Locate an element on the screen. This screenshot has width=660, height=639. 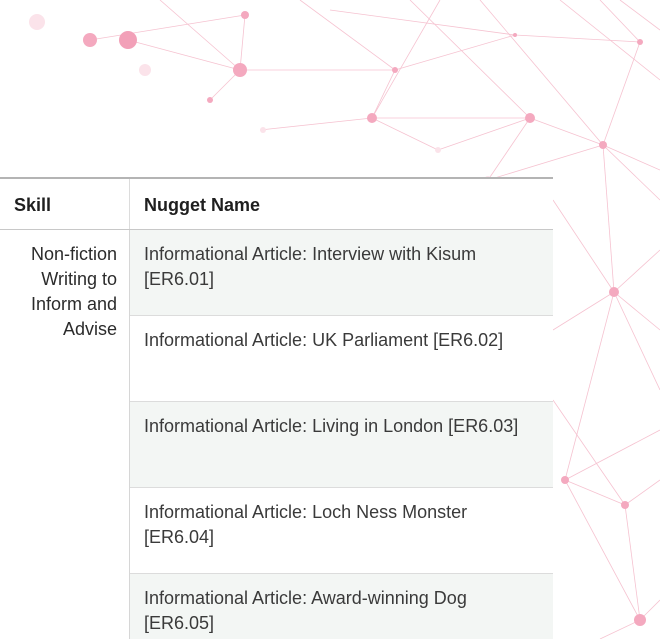
column-header-skill: Skill is located at coordinates (65, 203).